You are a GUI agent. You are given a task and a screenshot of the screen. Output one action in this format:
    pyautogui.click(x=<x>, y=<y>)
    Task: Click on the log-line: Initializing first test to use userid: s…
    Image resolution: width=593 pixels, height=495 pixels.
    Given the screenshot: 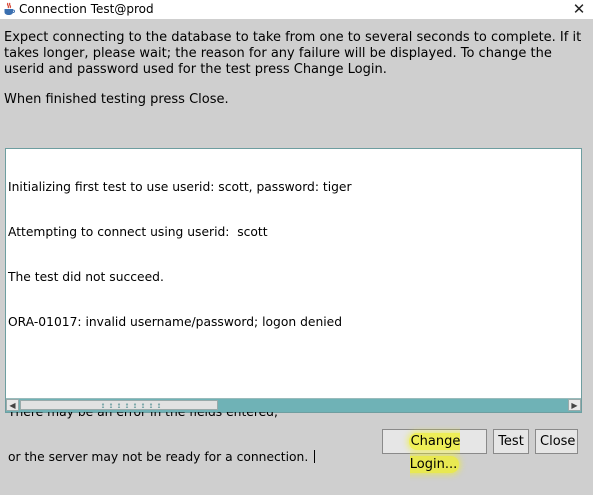 What is the action you would take?
    pyautogui.click(x=180, y=187)
    